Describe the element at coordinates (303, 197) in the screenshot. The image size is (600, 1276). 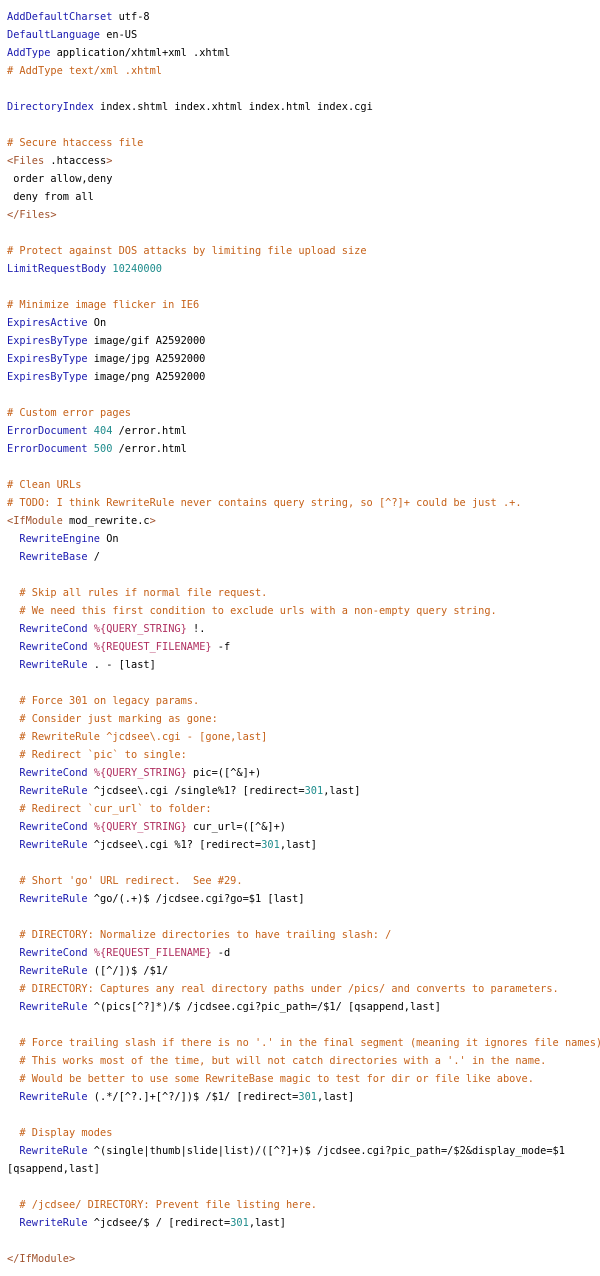
I see `code-line: deny from all` at that location.